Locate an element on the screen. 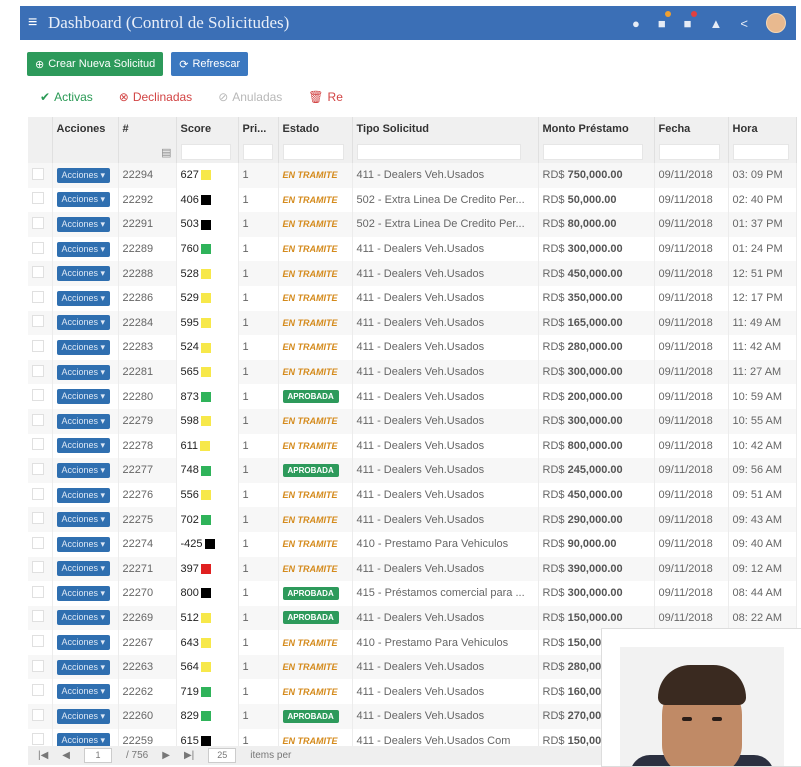  header-id: # is located at coordinates (147, 129).